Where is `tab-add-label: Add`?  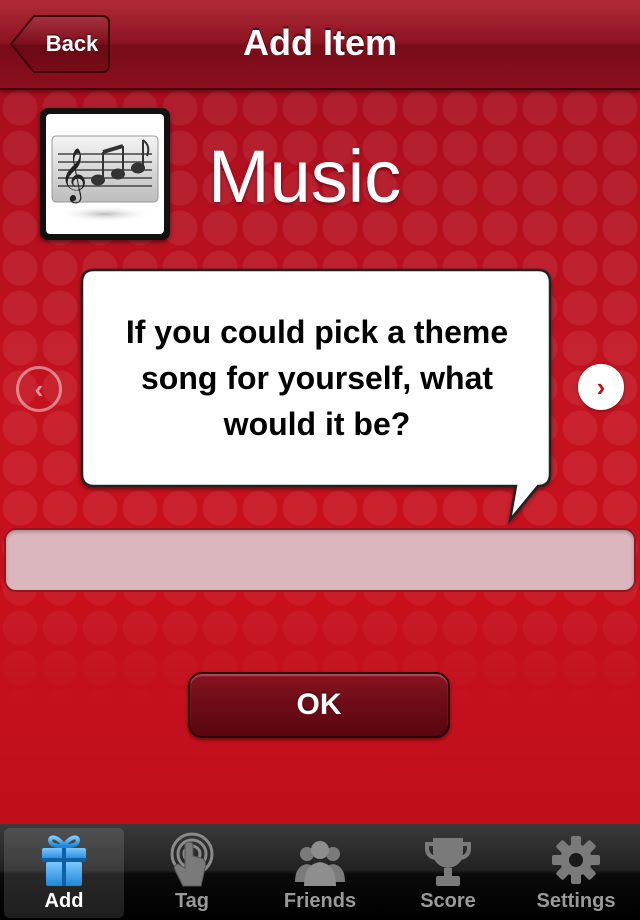
tab-add-label: Add is located at coordinates (64, 901).